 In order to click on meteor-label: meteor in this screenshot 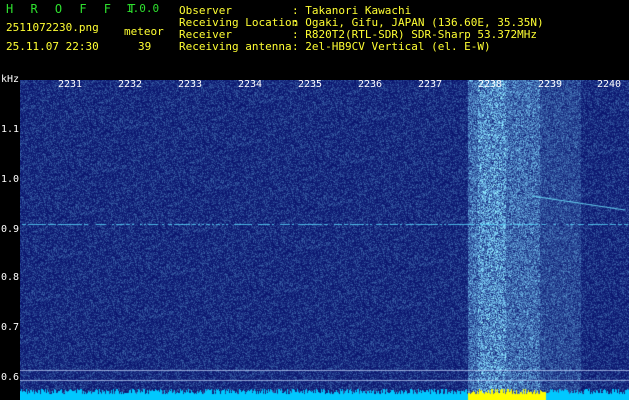, I will do `click(144, 31)`.